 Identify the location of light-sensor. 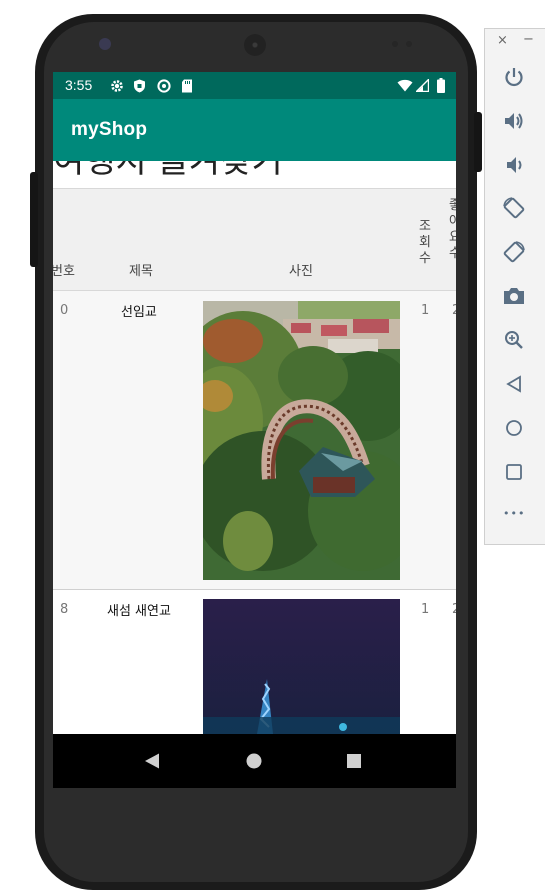
(409, 44).